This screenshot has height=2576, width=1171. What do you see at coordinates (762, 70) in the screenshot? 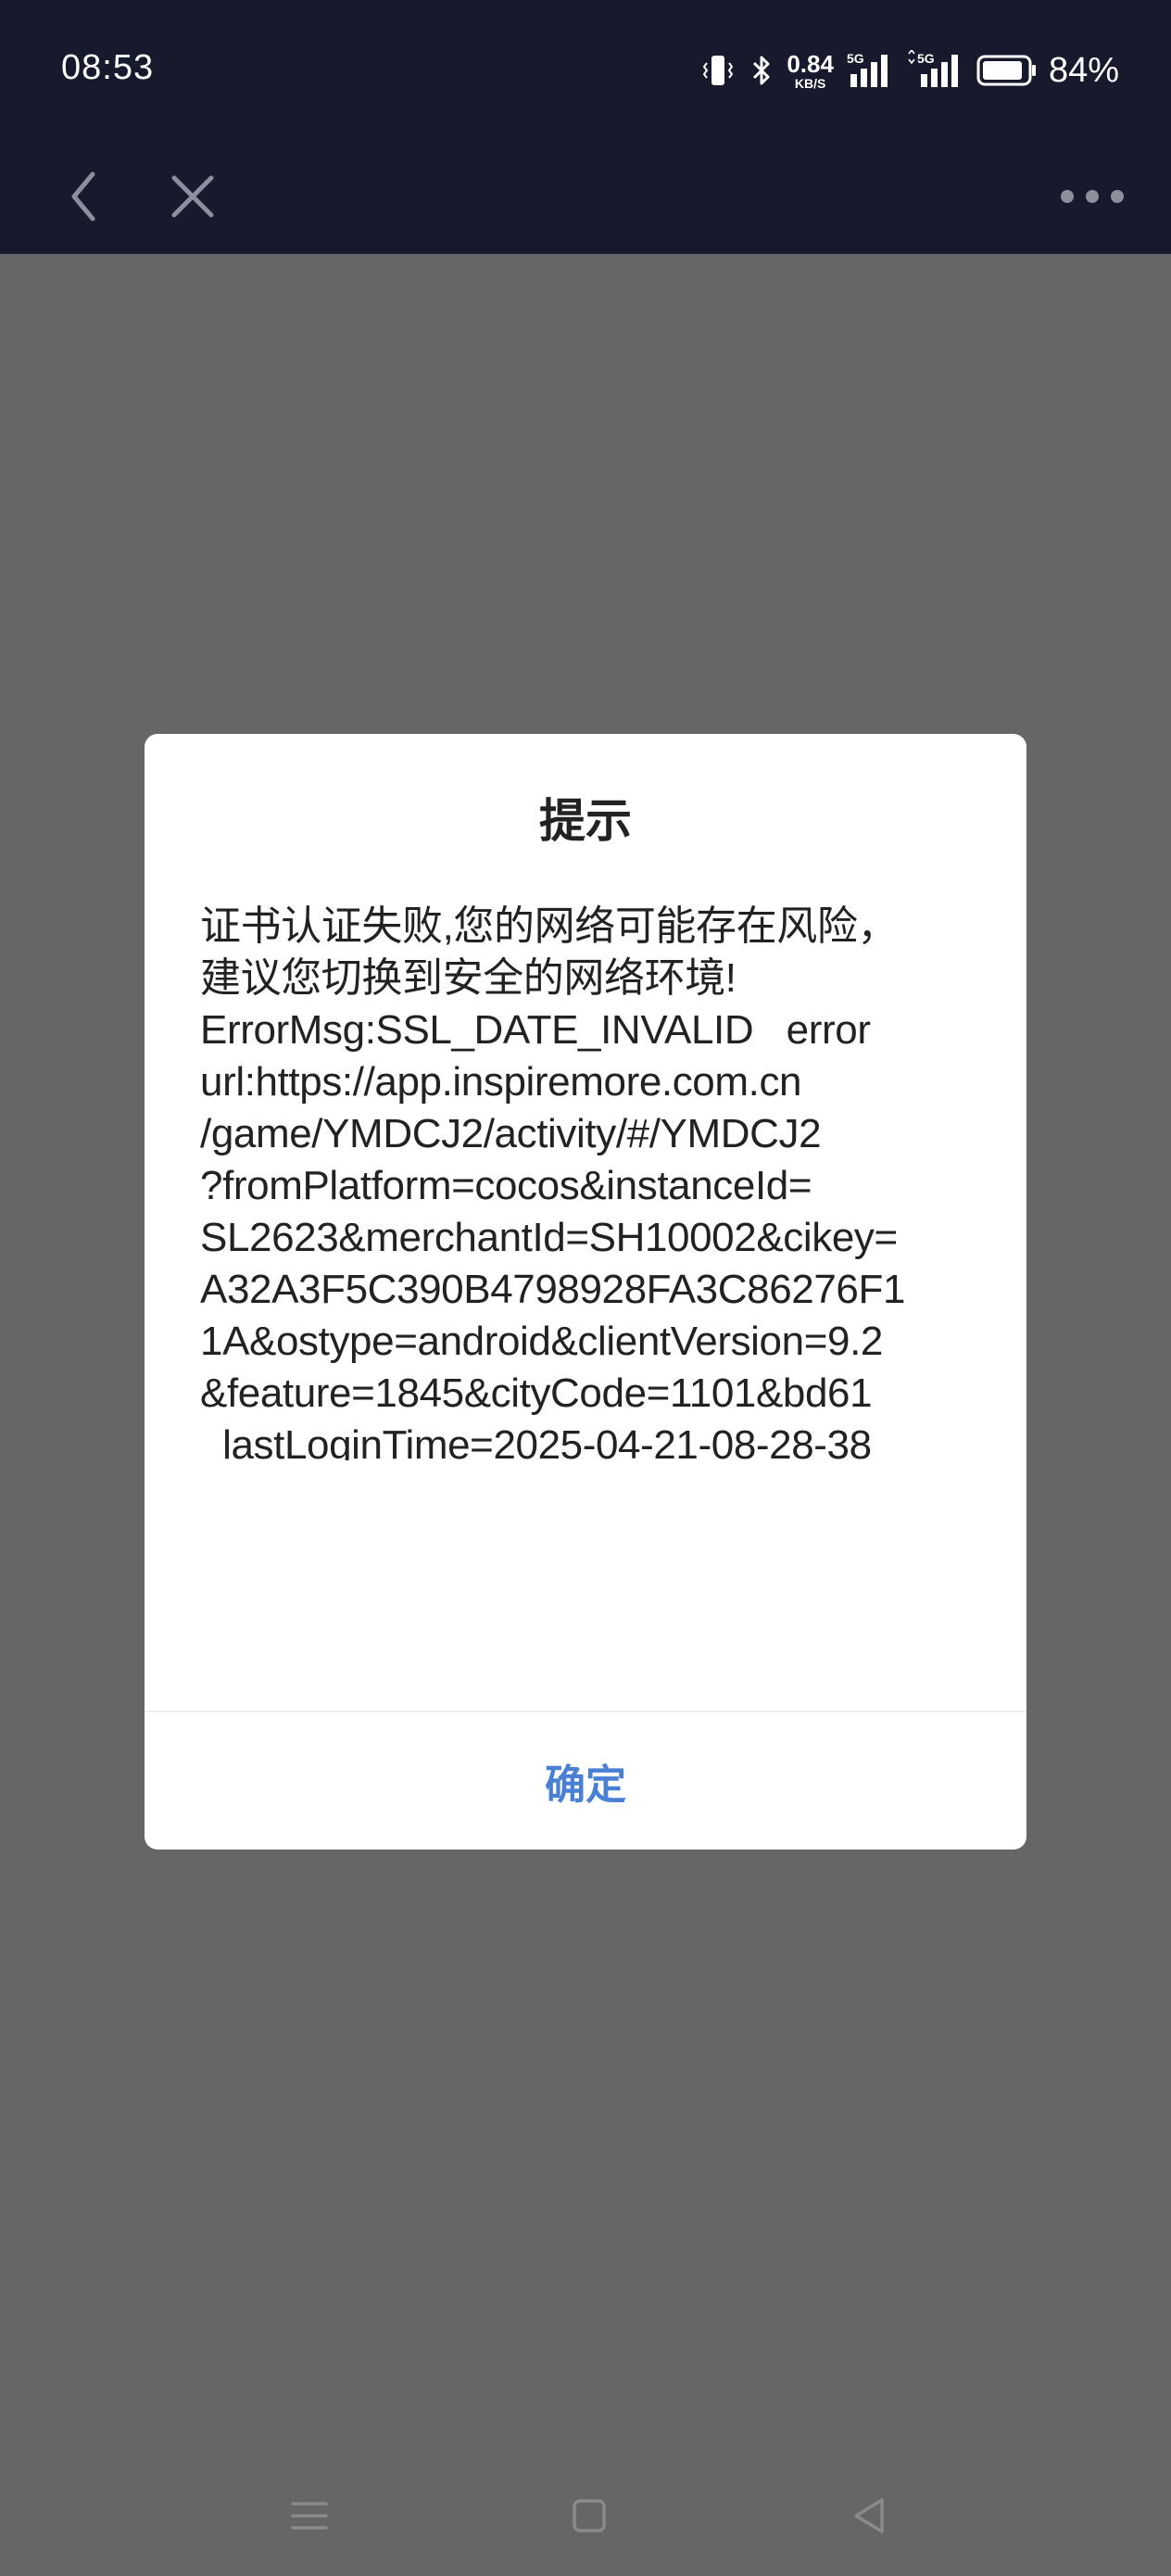
I see `bluetooth-icon` at bounding box center [762, 70].